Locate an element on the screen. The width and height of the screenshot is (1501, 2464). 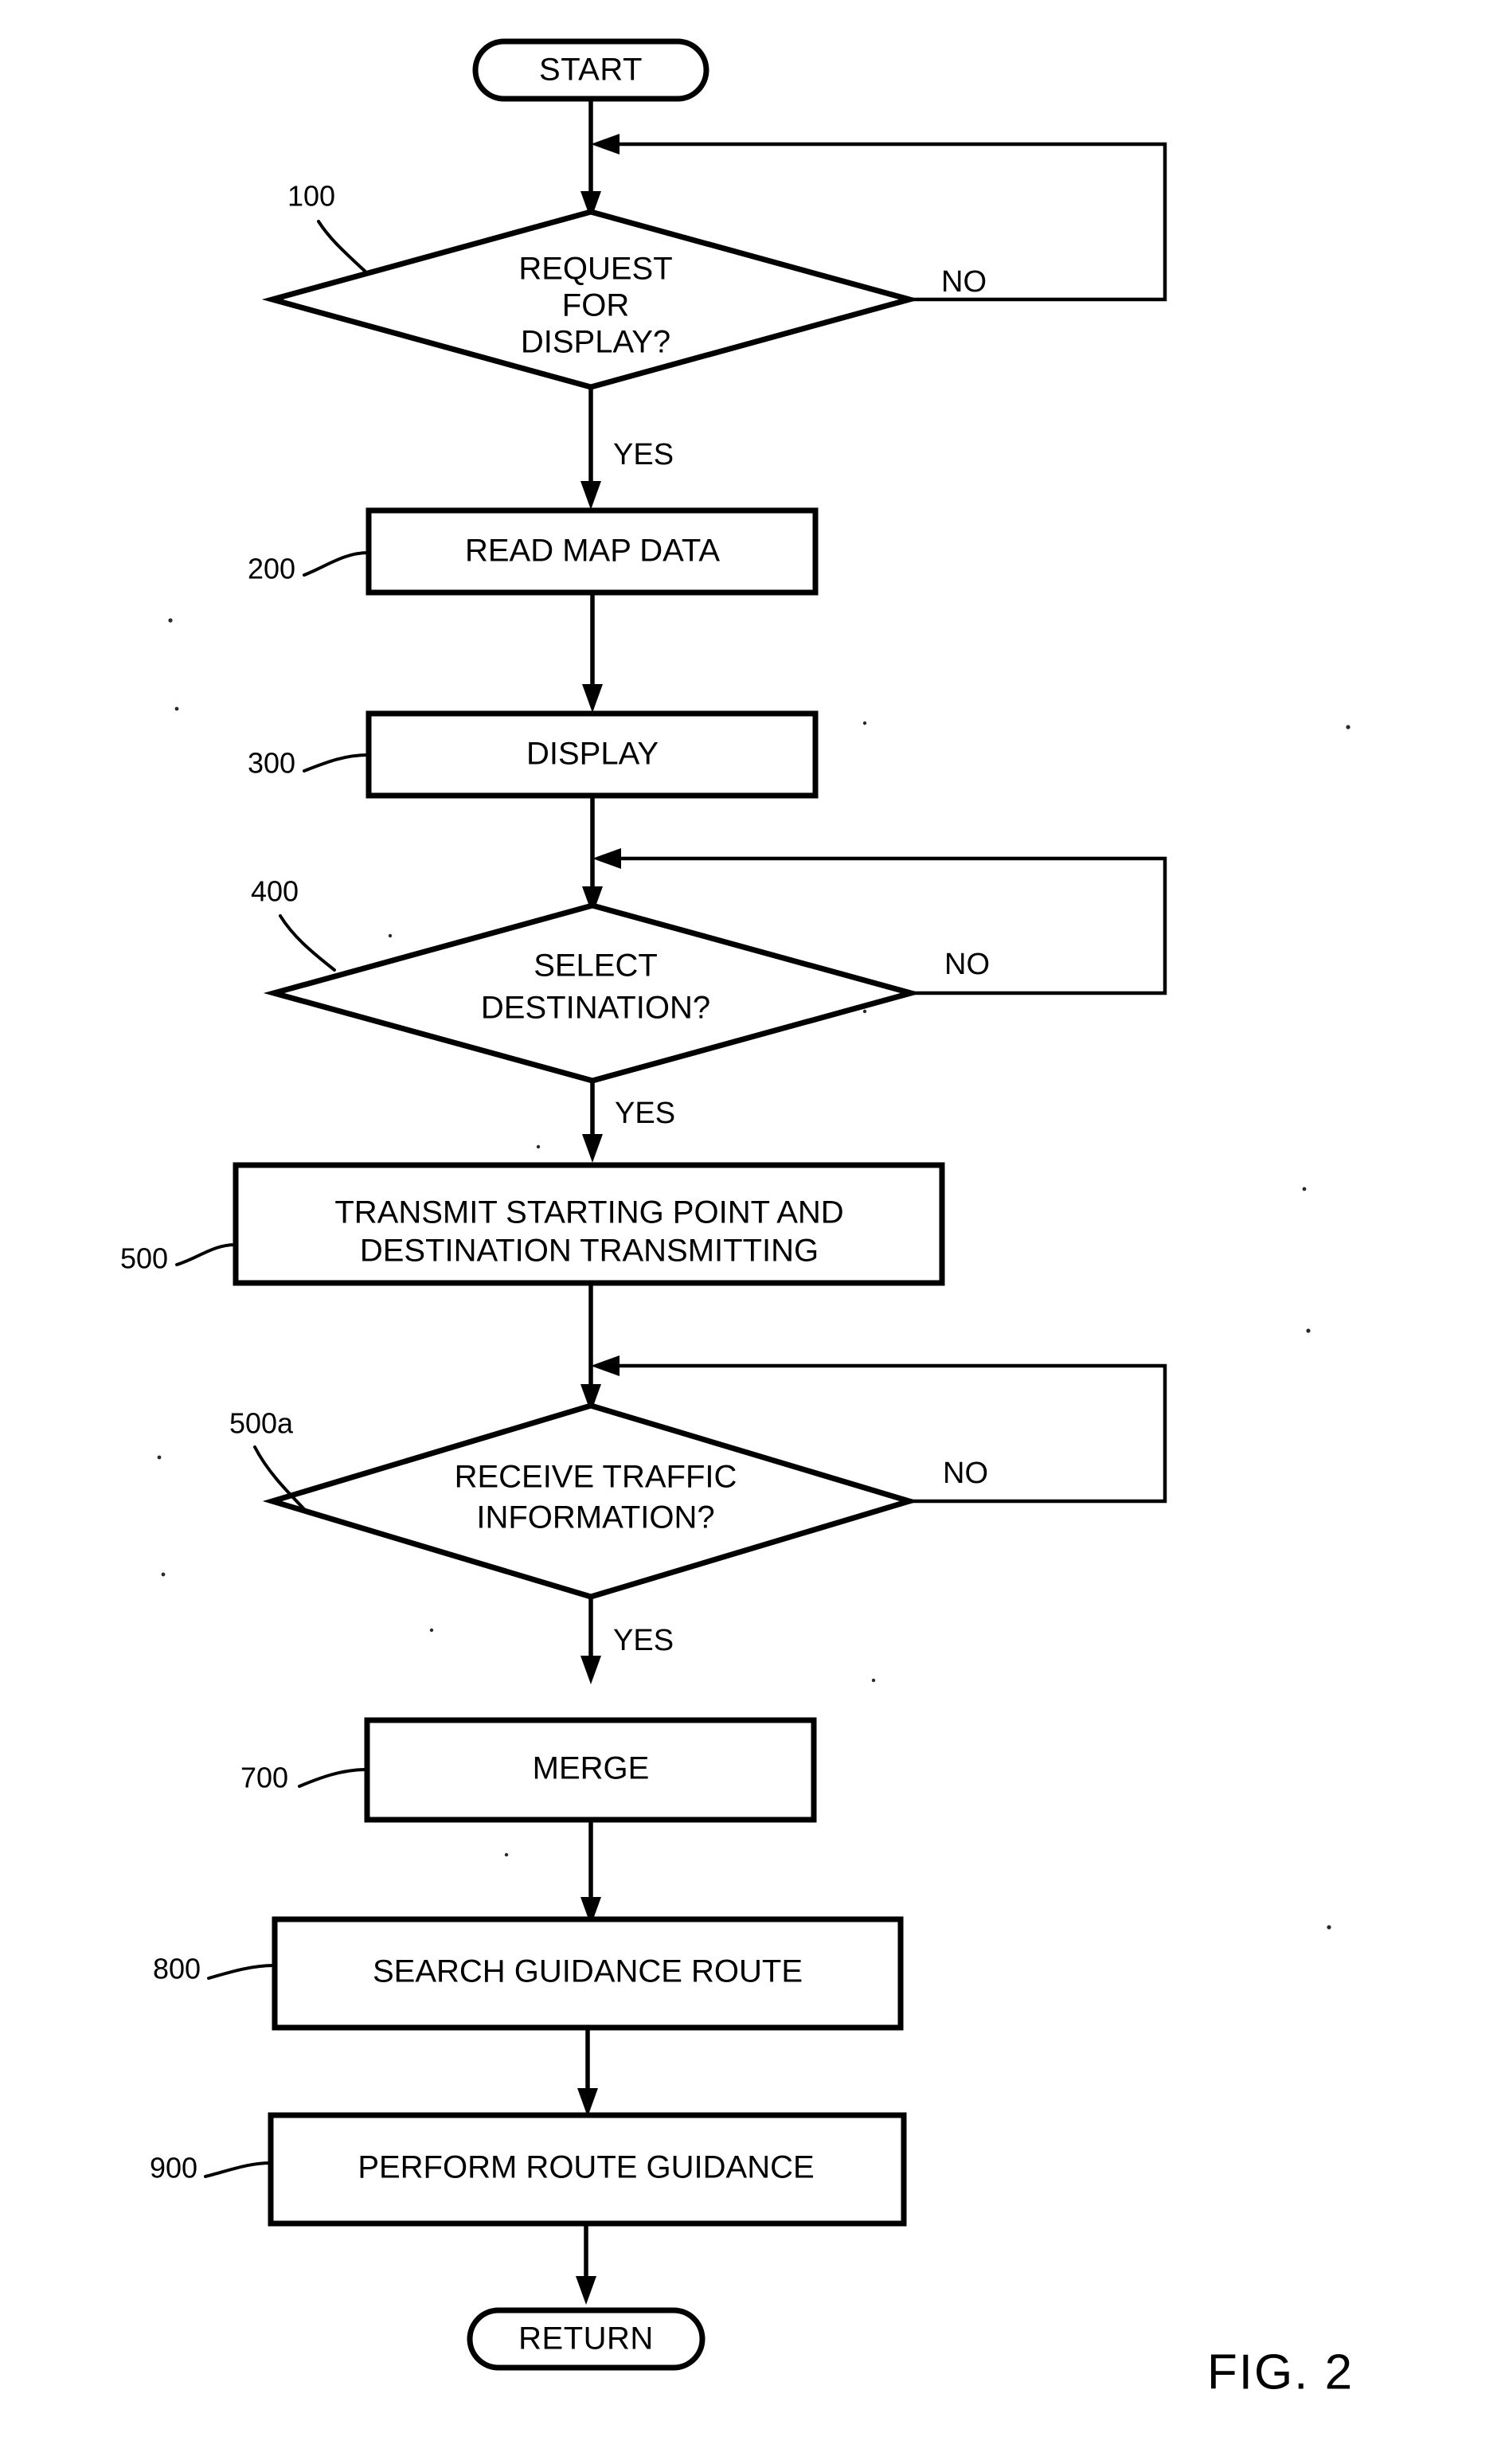
start-terminal-label: START is located at coordinates (591, 70).